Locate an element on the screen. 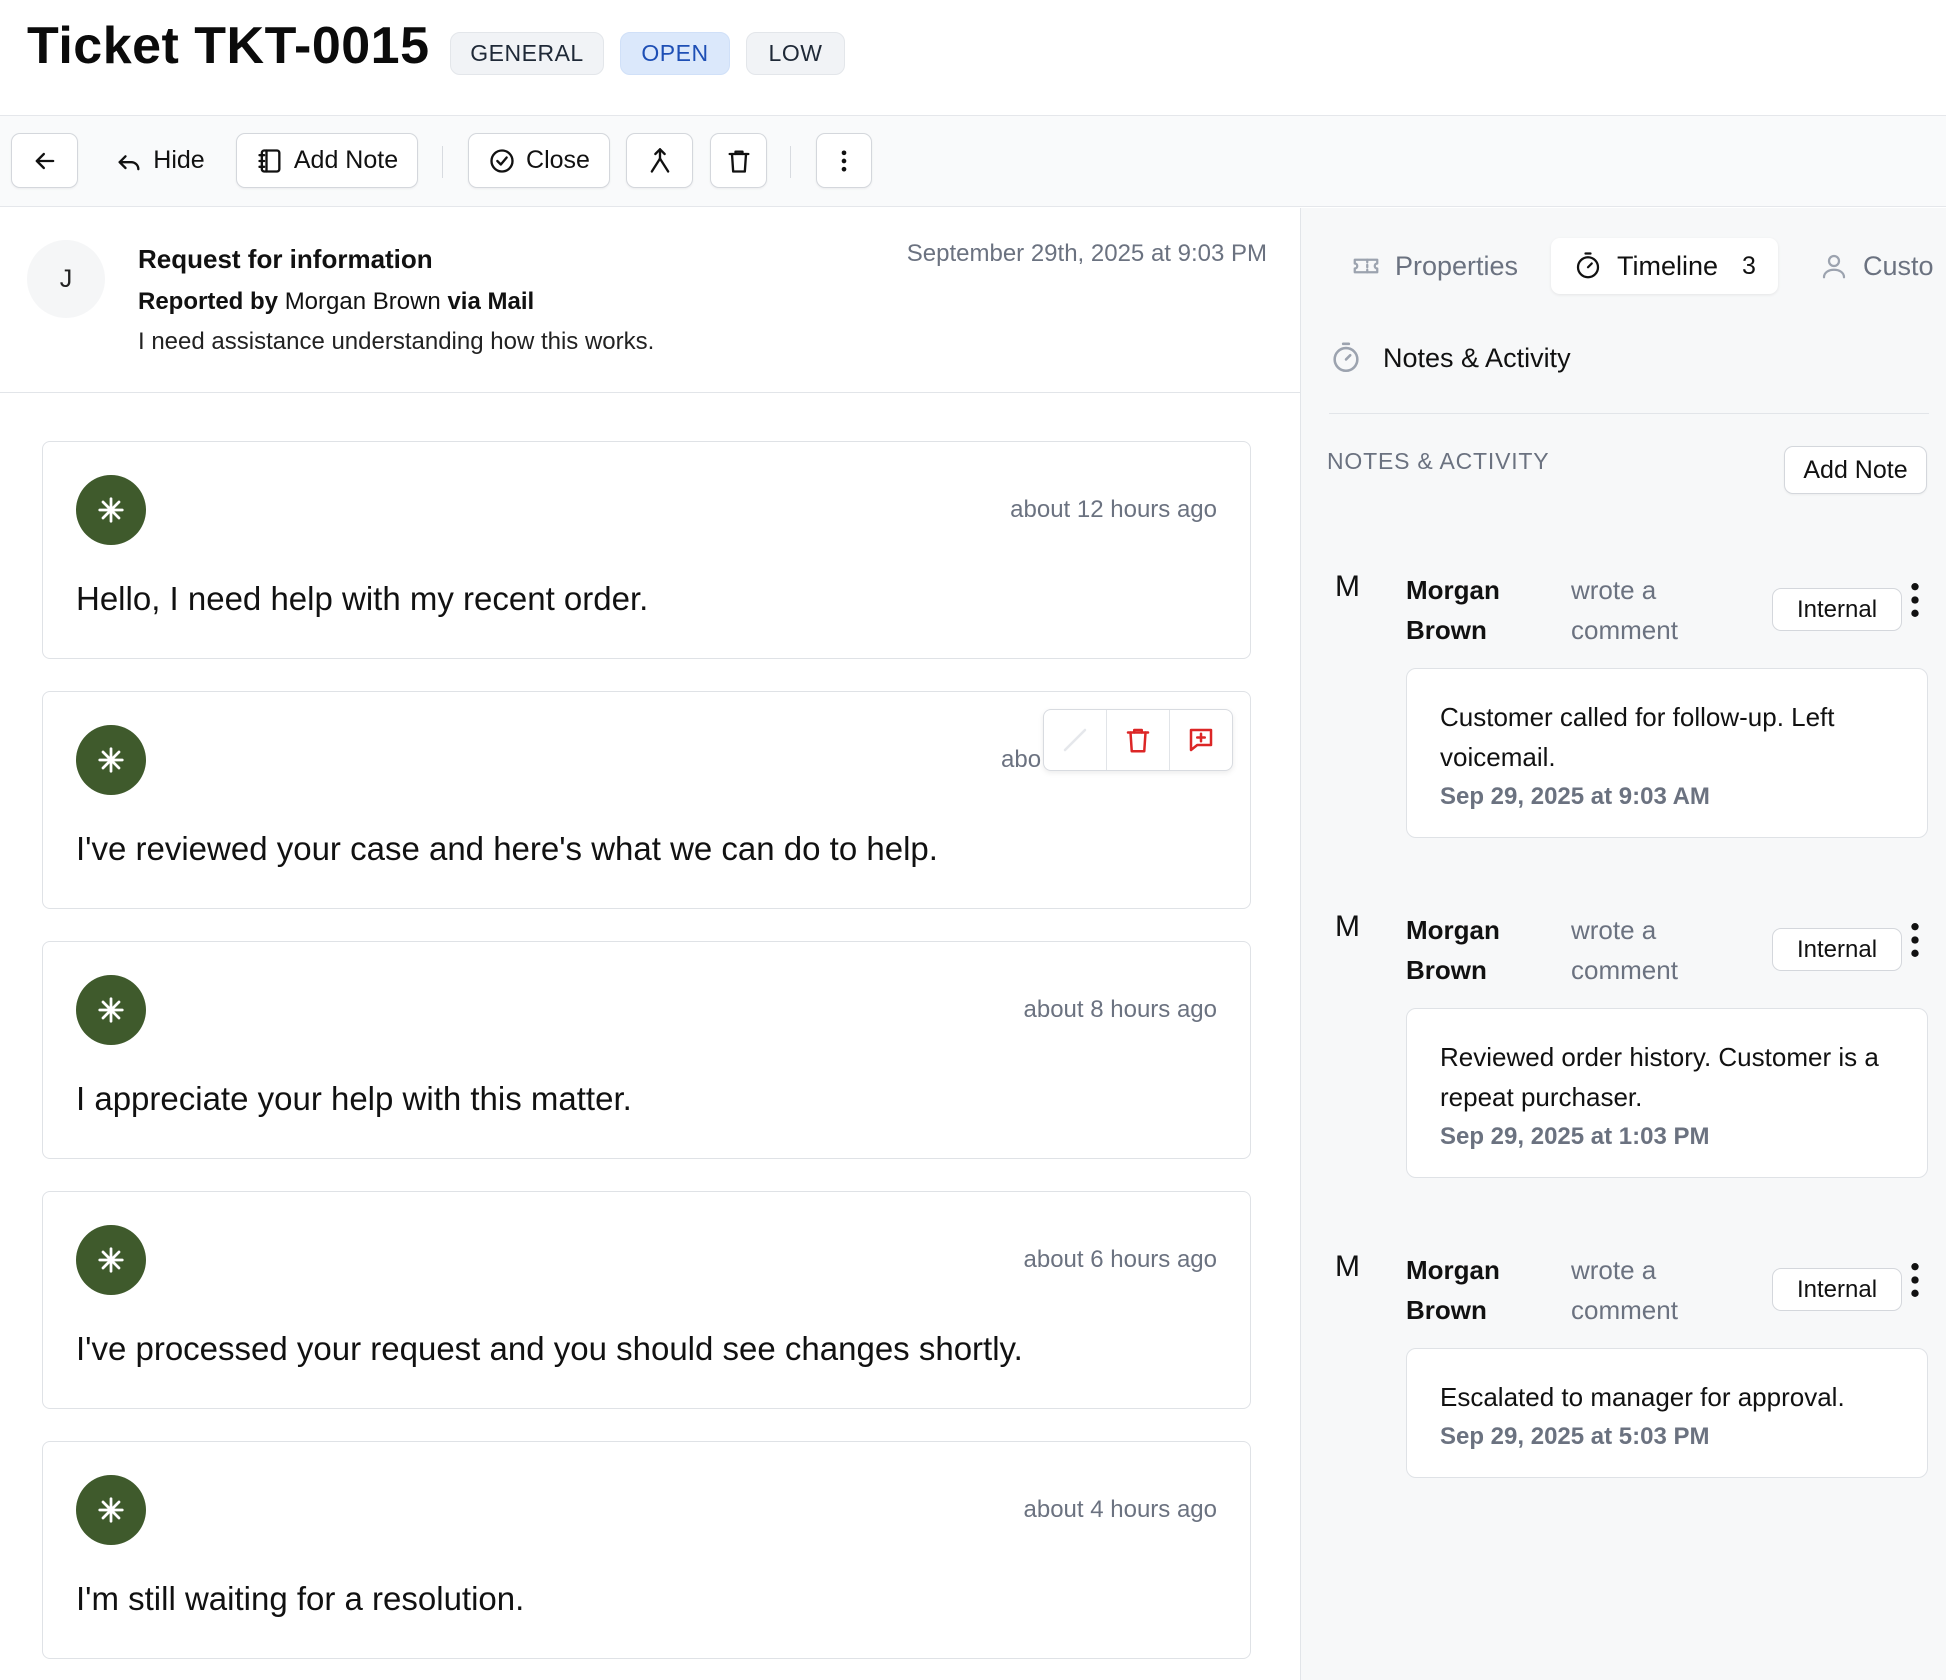  back-button is located at coordinates (44, 160).